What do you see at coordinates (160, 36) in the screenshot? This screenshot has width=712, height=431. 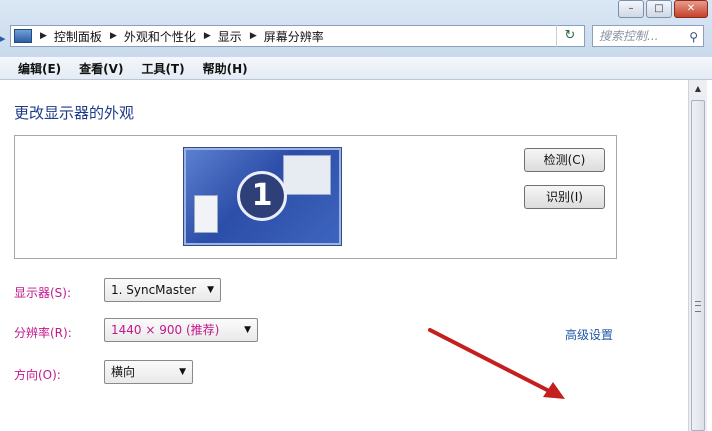 I see `breadcrumb-appearance: 外观和个性化` at bounding box center [160, 36].